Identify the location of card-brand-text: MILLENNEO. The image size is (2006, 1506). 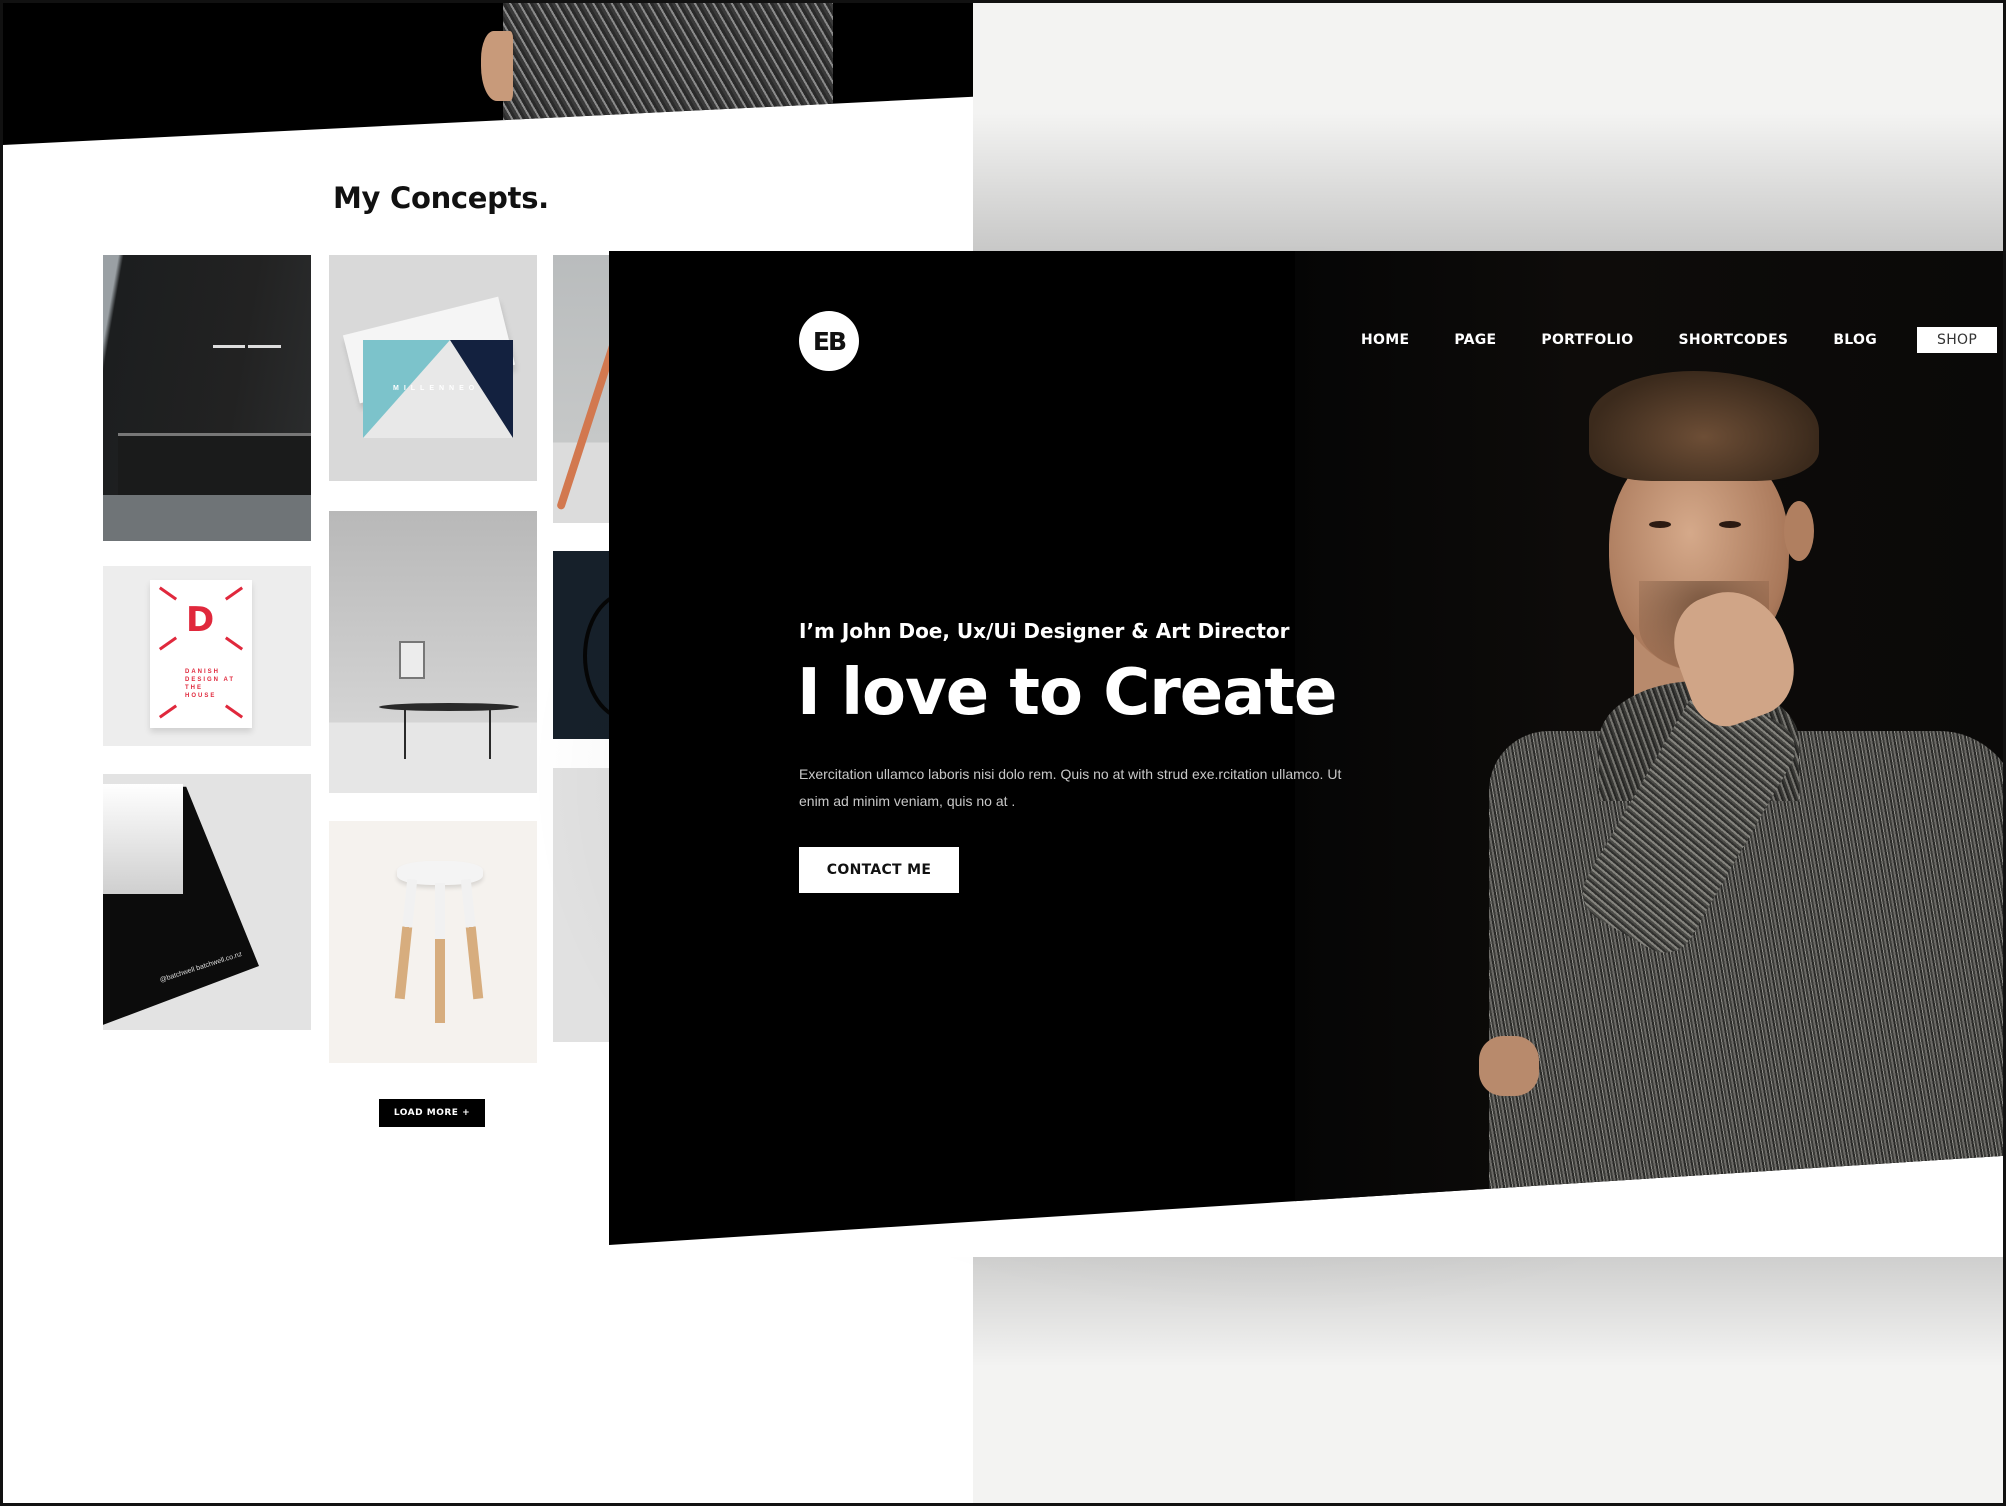
(436, 388).